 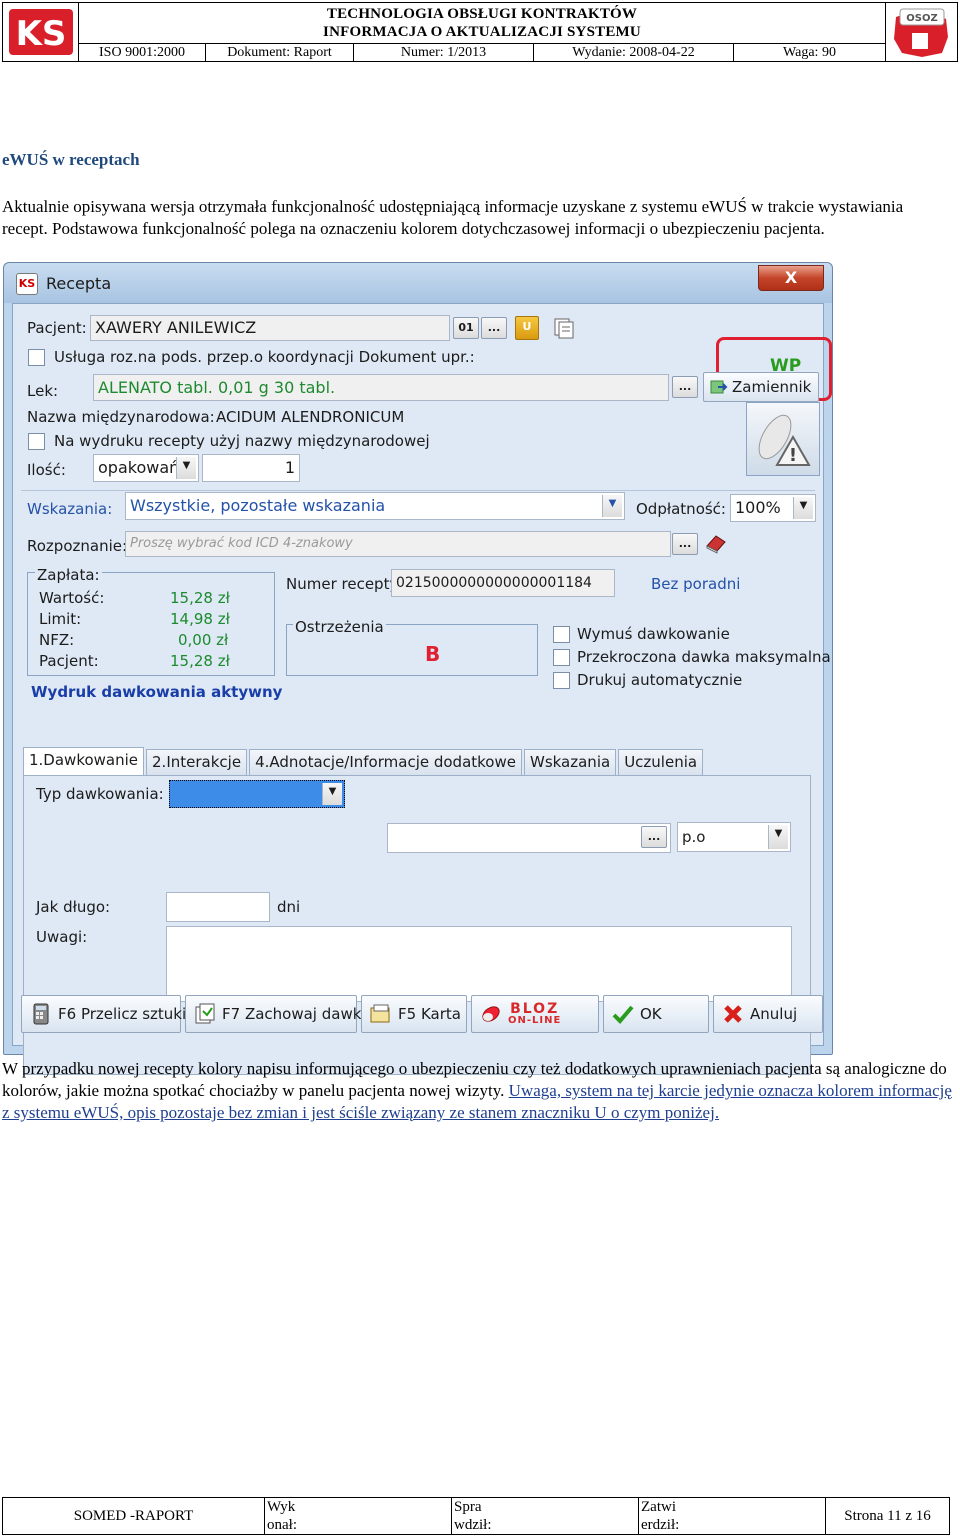 What do you see at coordinates (41, 1013) in the screenshot?
I see `calculator-icon` at bounding box center [41, 1013].